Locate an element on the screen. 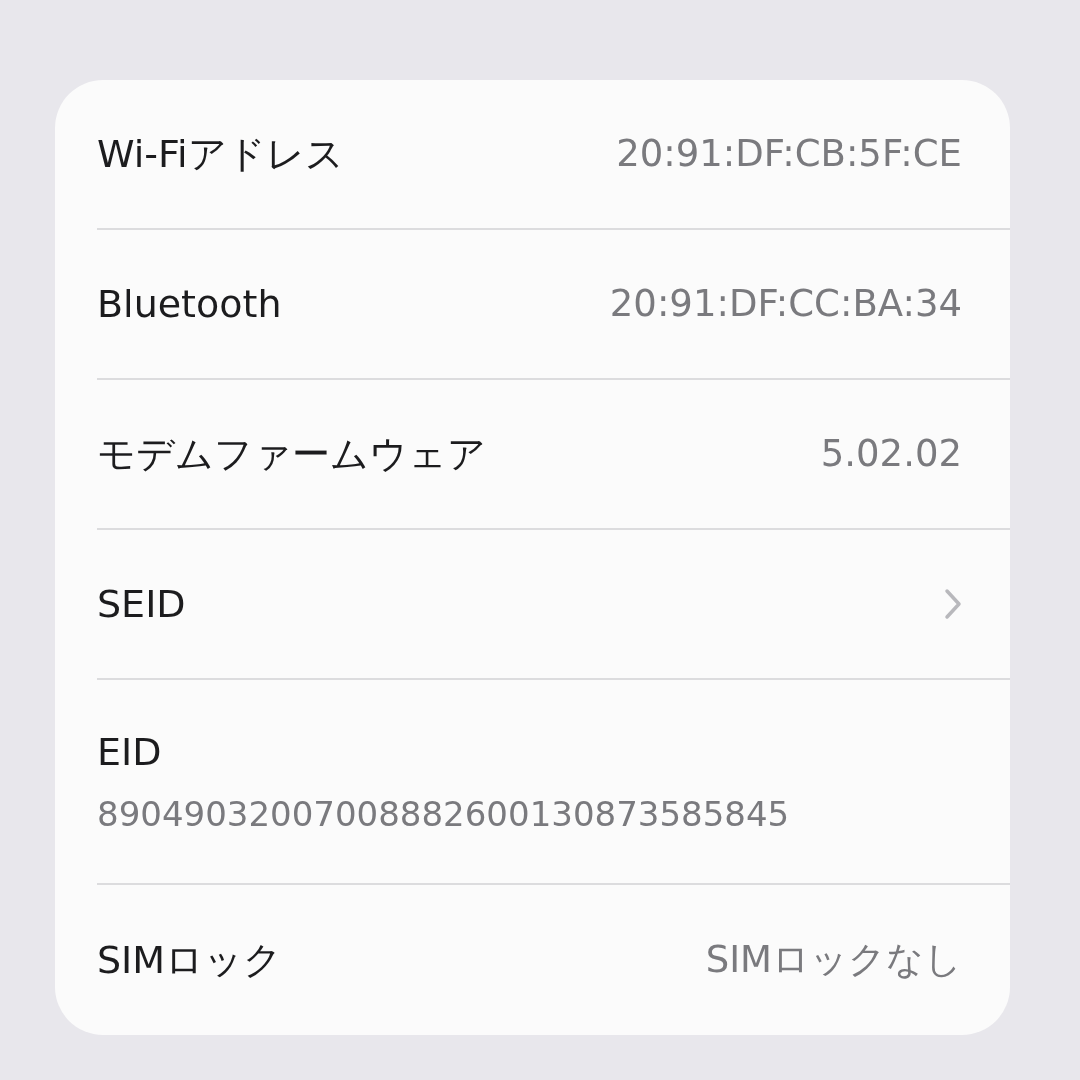  row-value: 89049032007008882600130873585845 is located at coordinates (444, 814).